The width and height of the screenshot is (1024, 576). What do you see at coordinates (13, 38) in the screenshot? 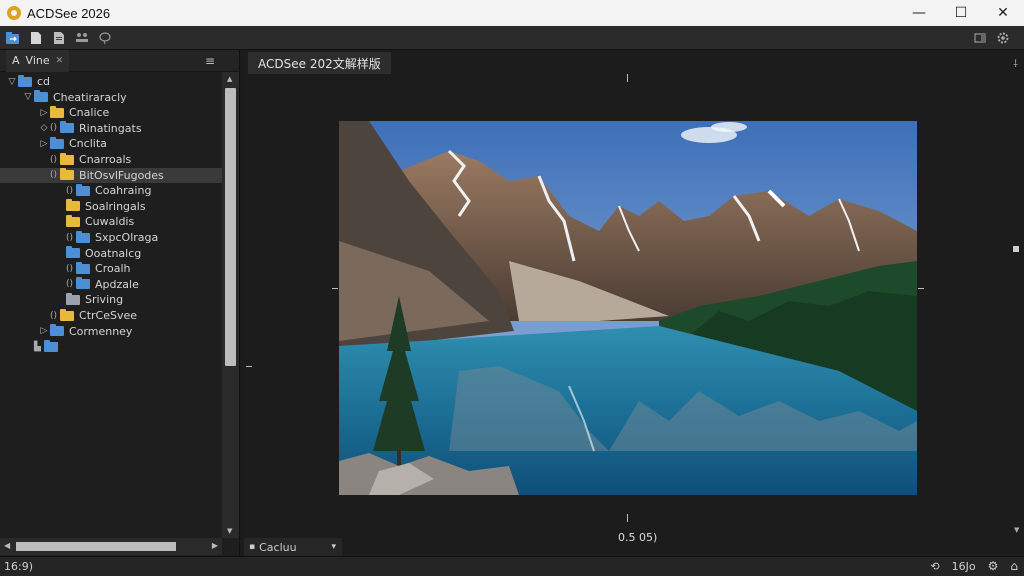
I see `import-icon` at bounding box center [13, 38].